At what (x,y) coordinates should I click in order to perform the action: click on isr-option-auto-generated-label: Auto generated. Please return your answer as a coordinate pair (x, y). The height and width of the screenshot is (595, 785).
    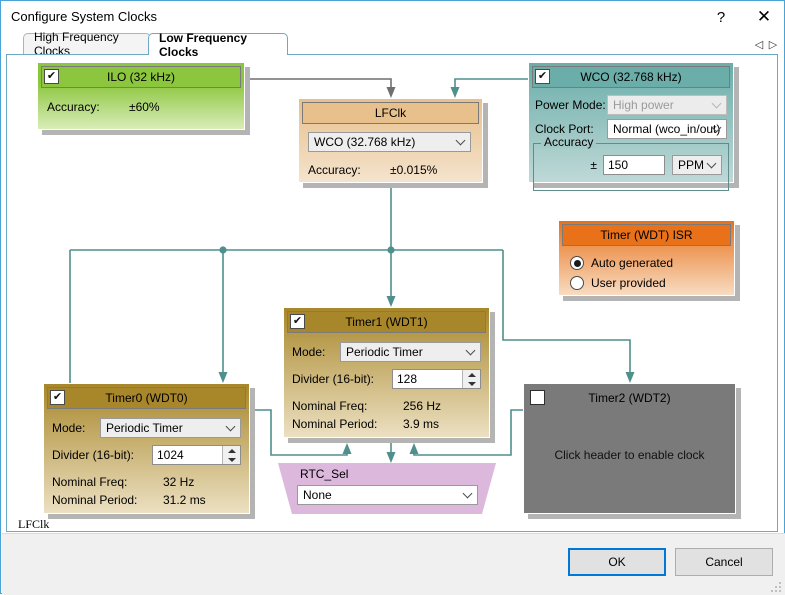
    Looking at the image, I should click on (632, 263).